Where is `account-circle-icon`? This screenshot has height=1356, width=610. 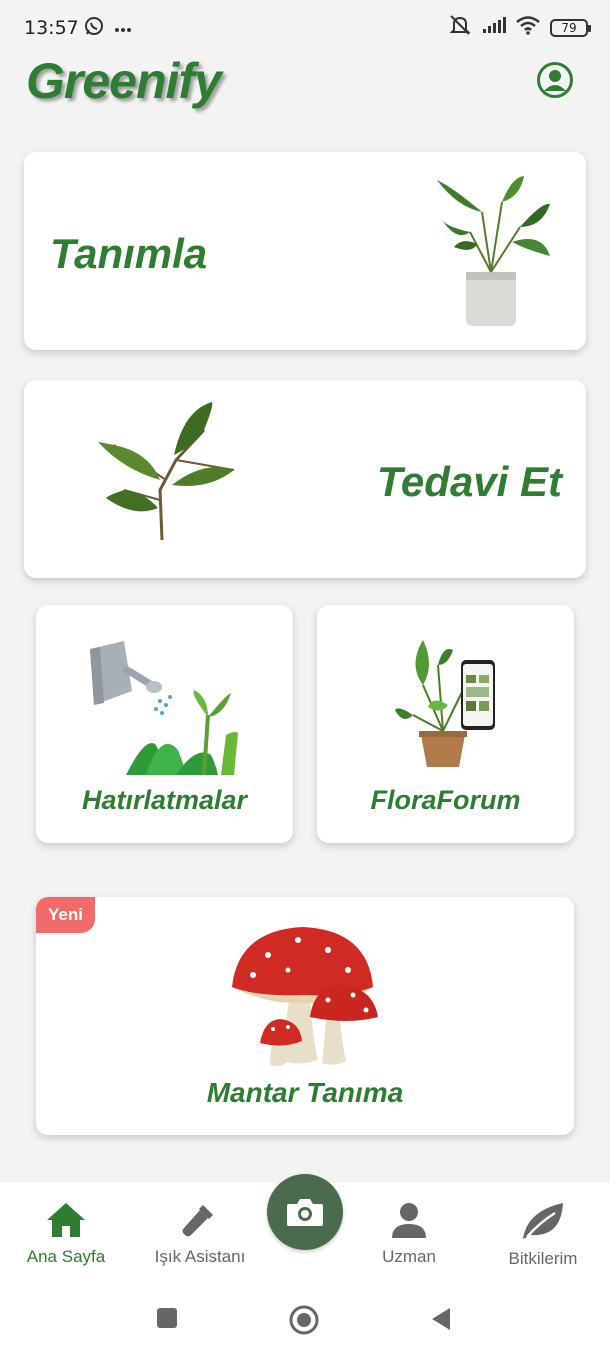 account-circle-icon is located at coordinates (555, 80).